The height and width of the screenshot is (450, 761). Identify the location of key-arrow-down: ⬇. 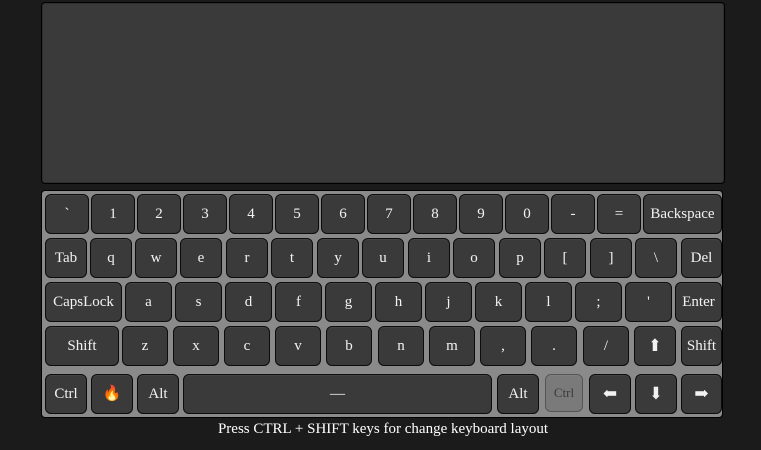
(656, 394).